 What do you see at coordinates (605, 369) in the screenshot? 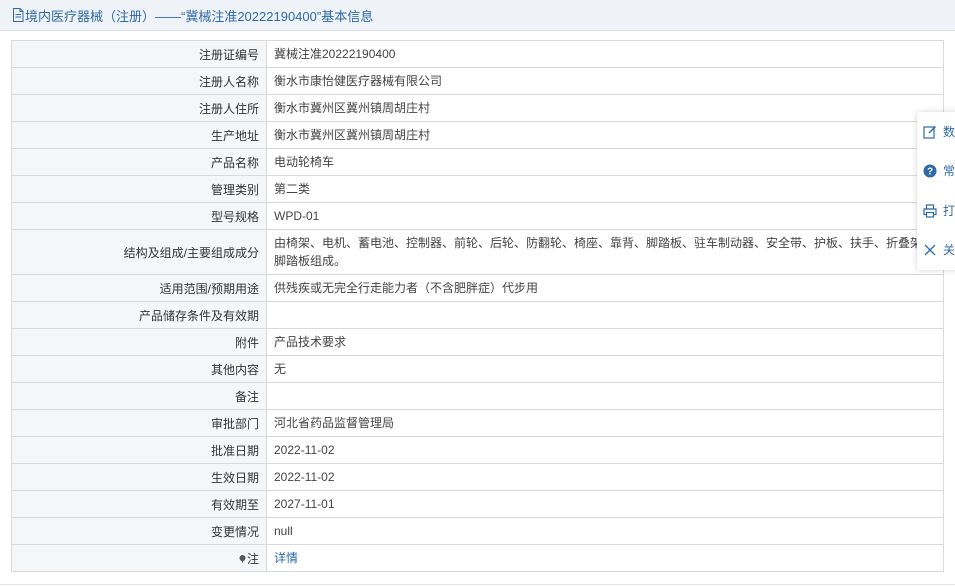
I see `row-value: 无` at bounding box center [605, 369].